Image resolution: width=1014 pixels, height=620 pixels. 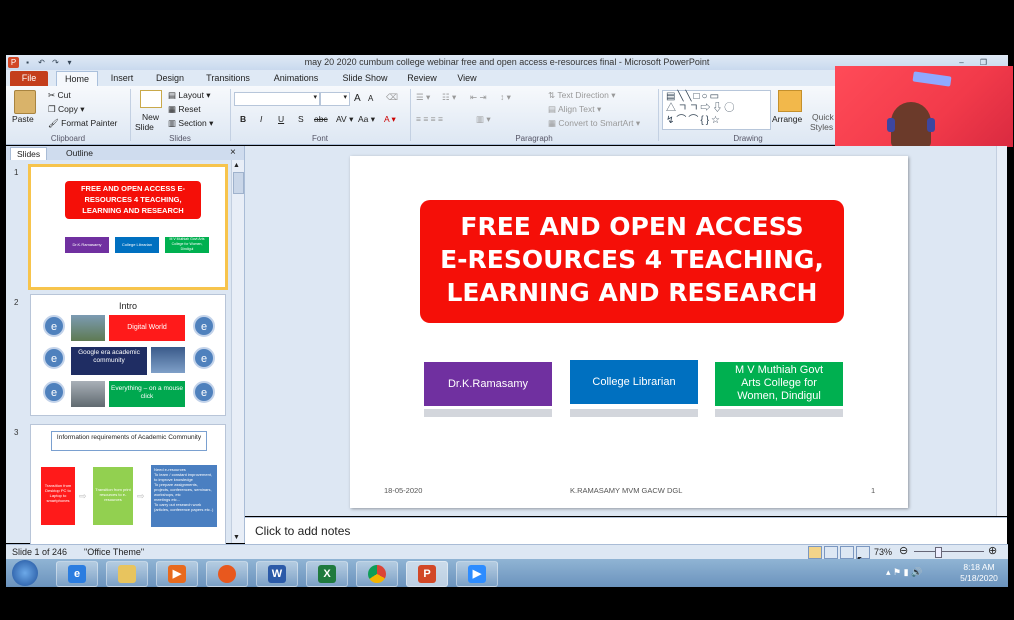 I want to click on zoom-out-icon: ⊖, so click(x=903, y=551).